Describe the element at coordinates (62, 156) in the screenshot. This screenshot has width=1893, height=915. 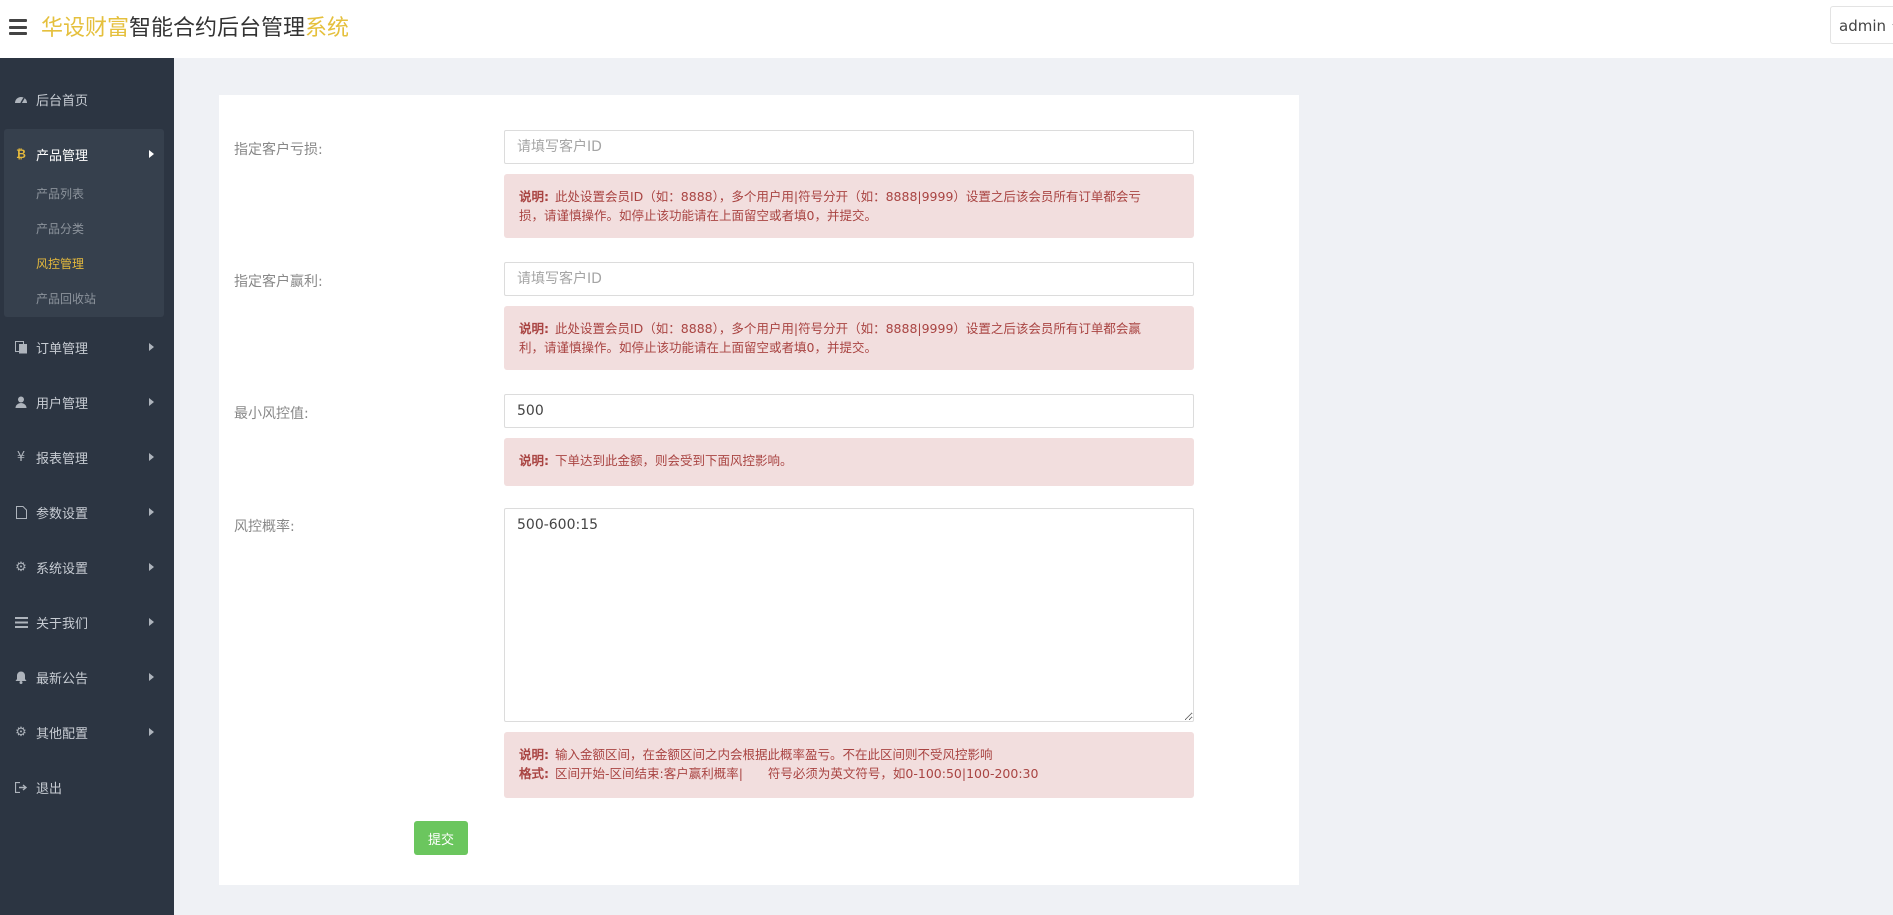
I see `sidebar-item-label: 产品管理` at that location.